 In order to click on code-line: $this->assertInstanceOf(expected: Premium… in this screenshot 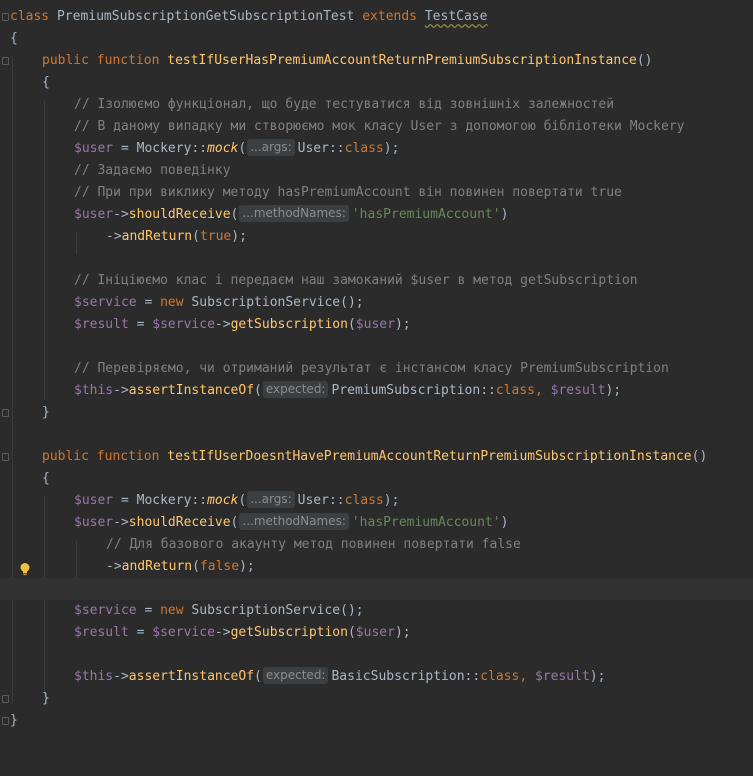, I will do `click(376, 391)`.